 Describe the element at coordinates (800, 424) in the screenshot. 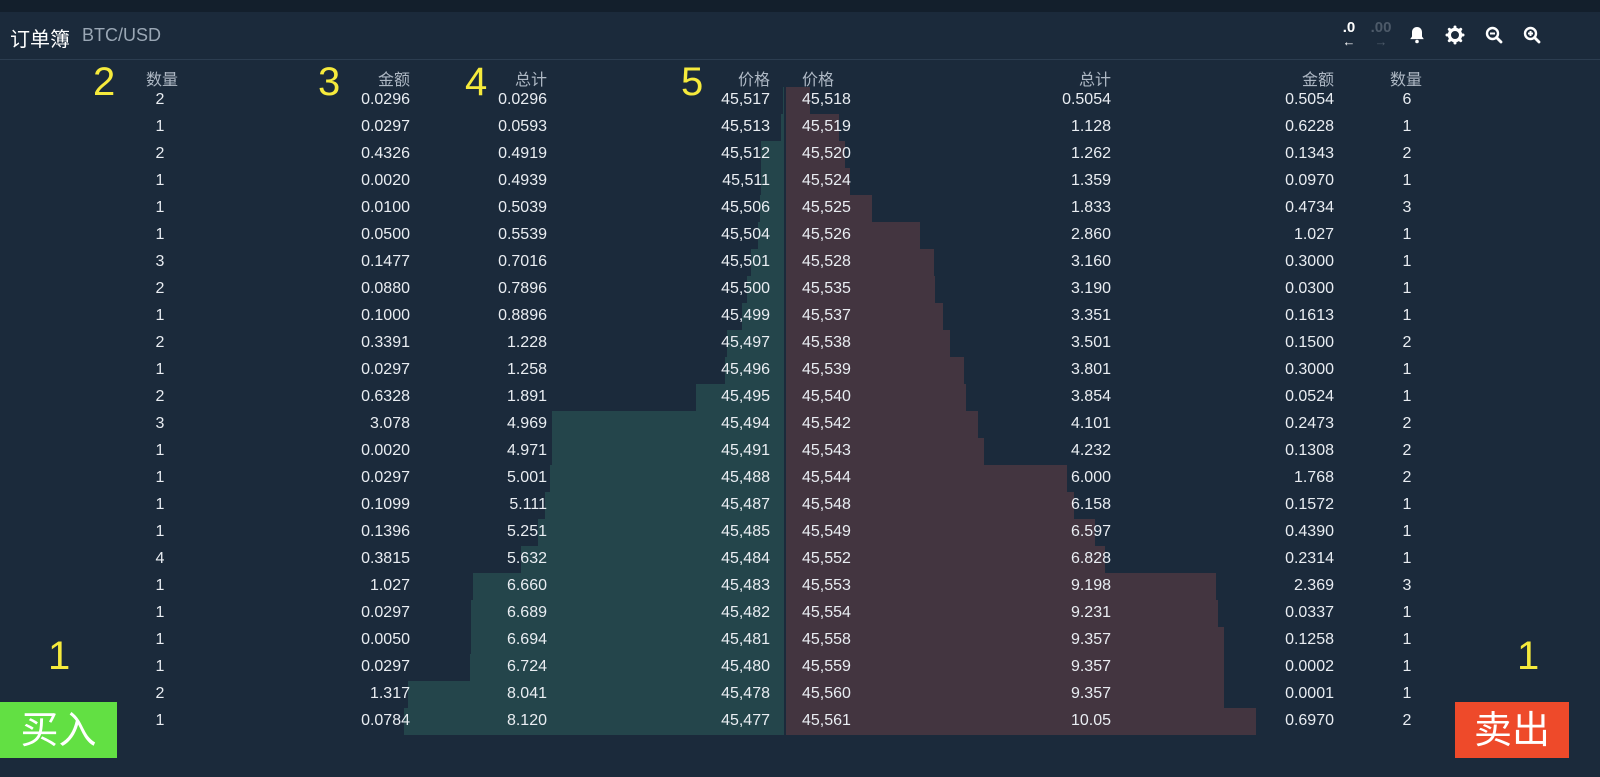

I see `orderbook-row: 3 3.078 4.969 45,494 45,542 4.101 0.2473 2` at that location.